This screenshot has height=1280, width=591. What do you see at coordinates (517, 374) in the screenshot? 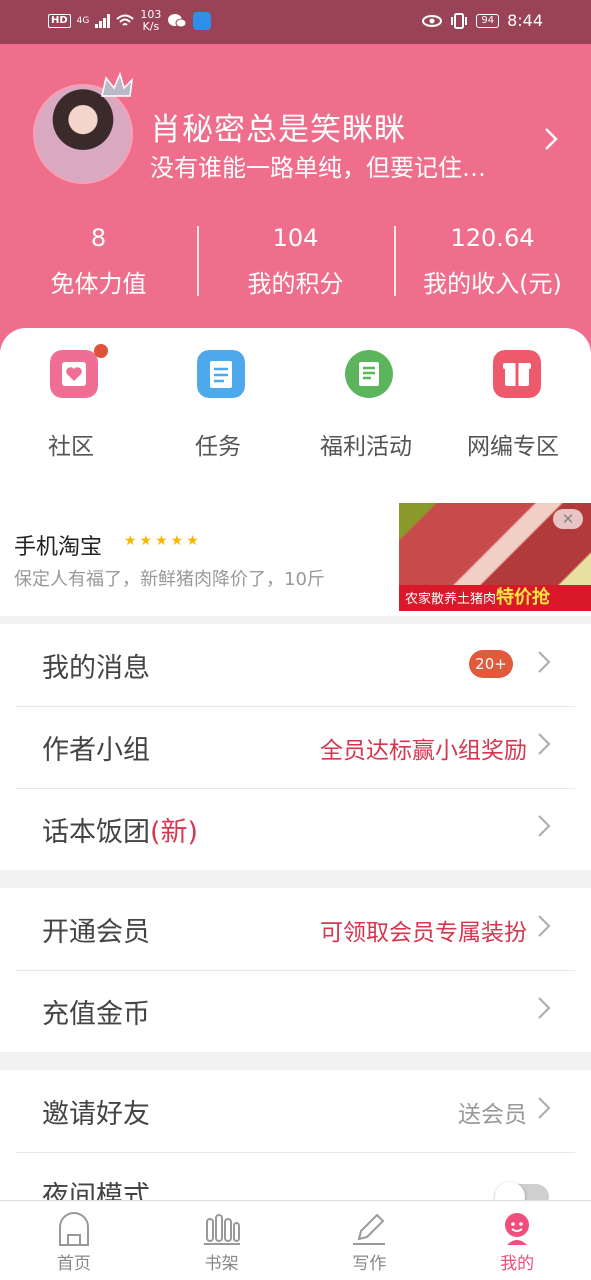
I see `gift-box-icon` at bounding box center [517, 374].